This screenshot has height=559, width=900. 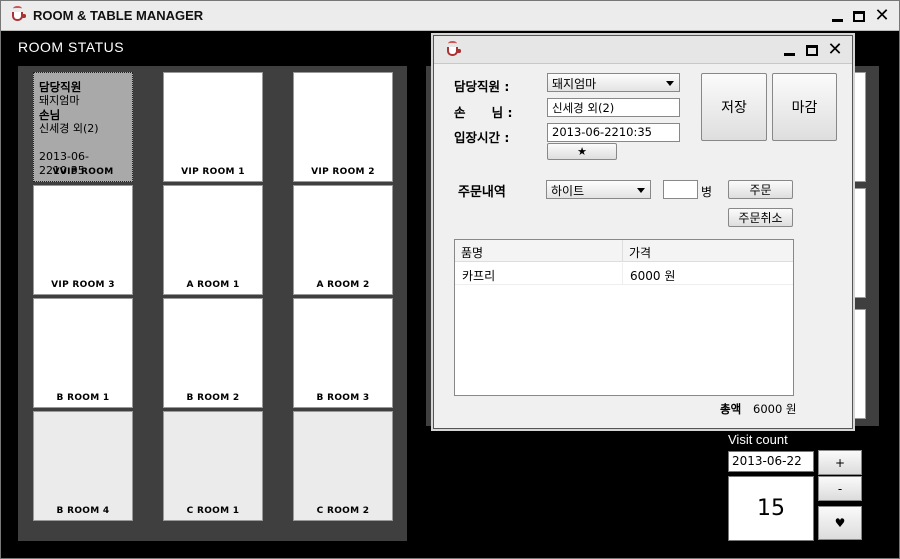 What do you see at coordinates (83, 398) in the screenshot?
I see `room-name: B ROOM 1` at bounding box center [83, 398].